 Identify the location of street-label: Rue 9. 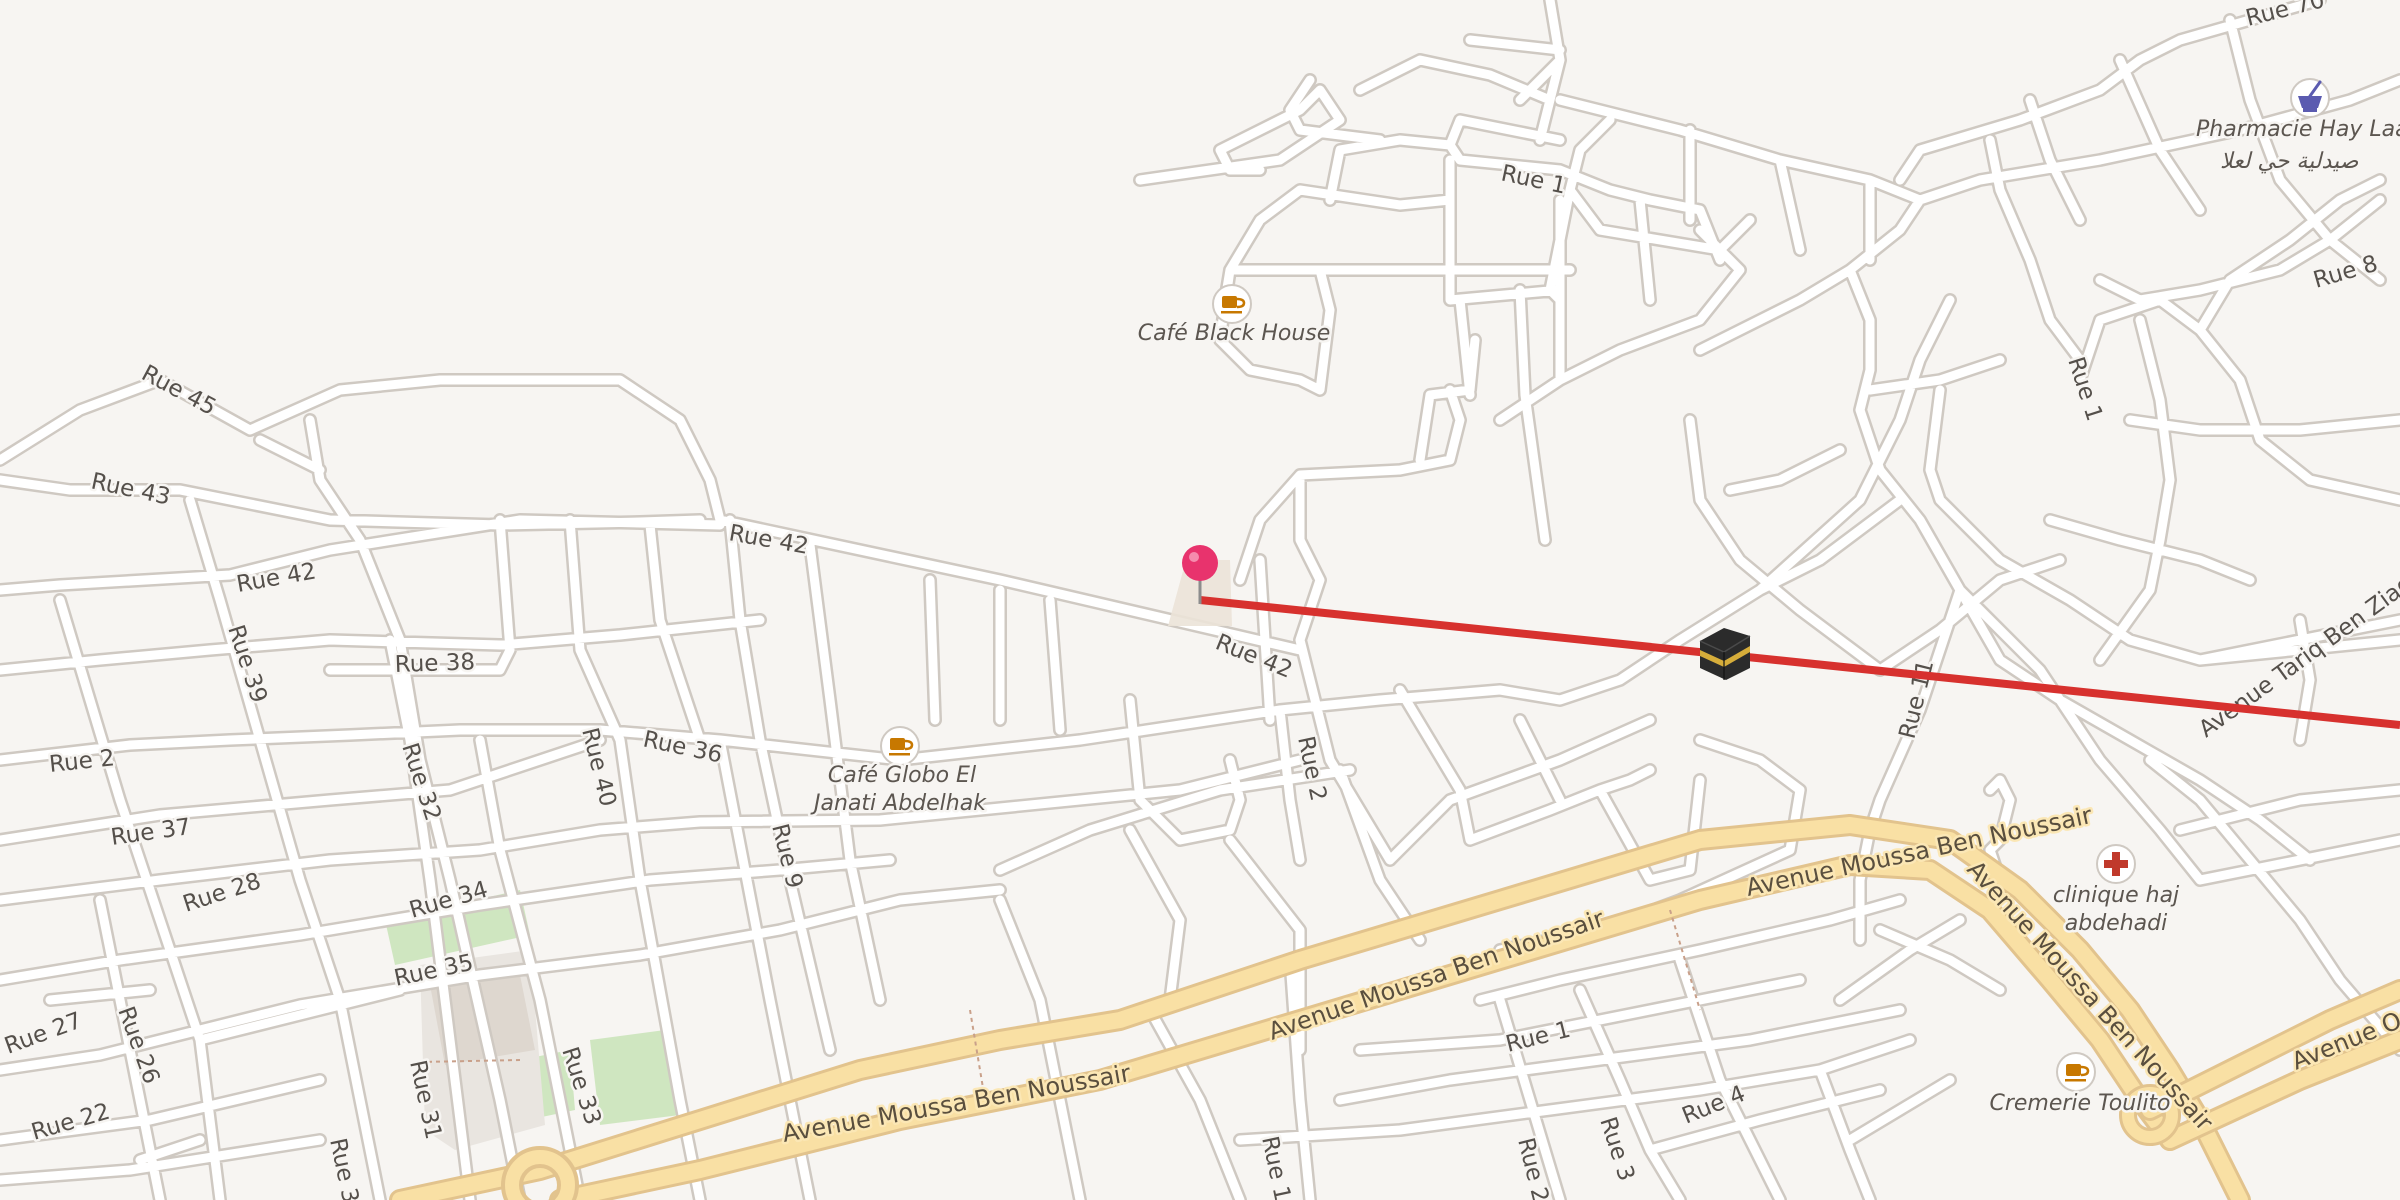
(786, 856).